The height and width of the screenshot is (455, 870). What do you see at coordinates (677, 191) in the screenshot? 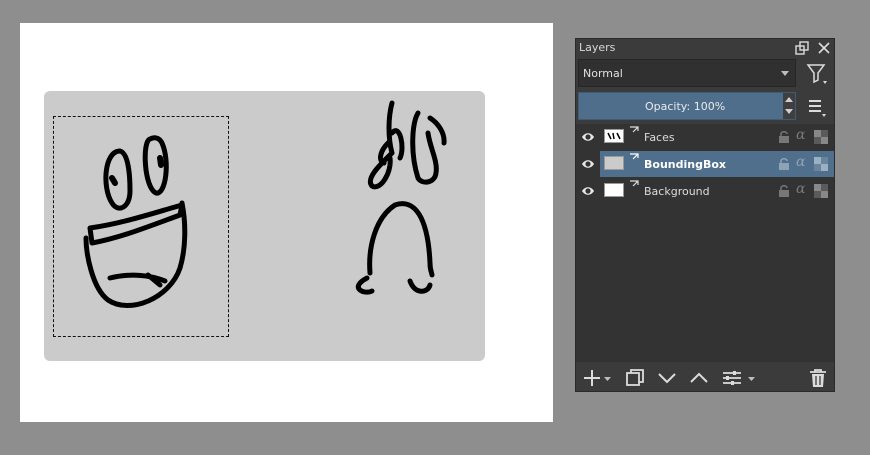
I see `layer-name: Background` at bounding box center [677, 191].